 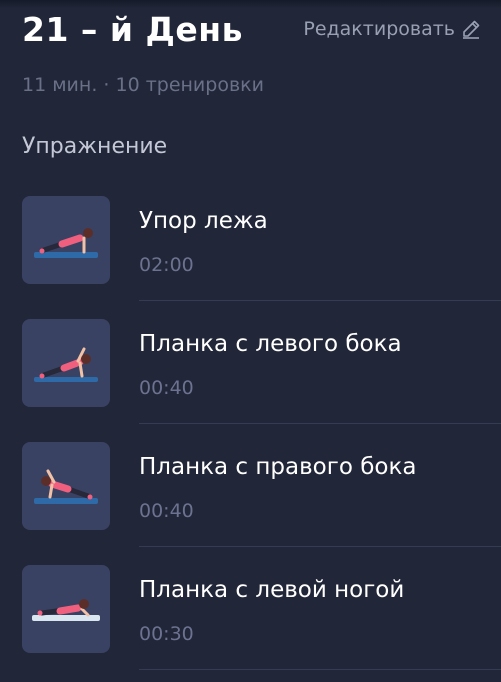 What do you see at coordinates (203, 221) in the screenshot?
I see `exercise-name: Упор лежа` at bounding box center [203, 221].